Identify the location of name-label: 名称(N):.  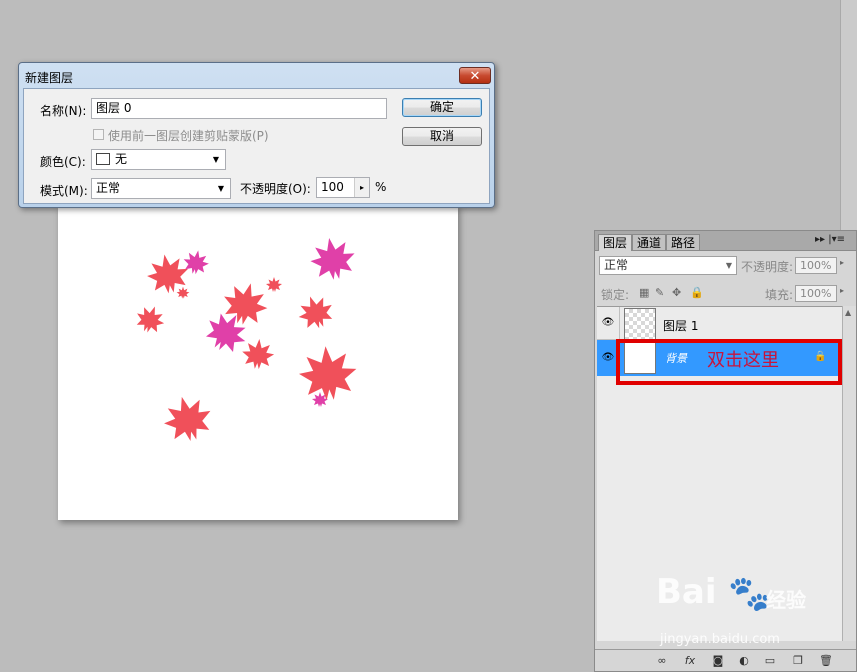
(63, 111).